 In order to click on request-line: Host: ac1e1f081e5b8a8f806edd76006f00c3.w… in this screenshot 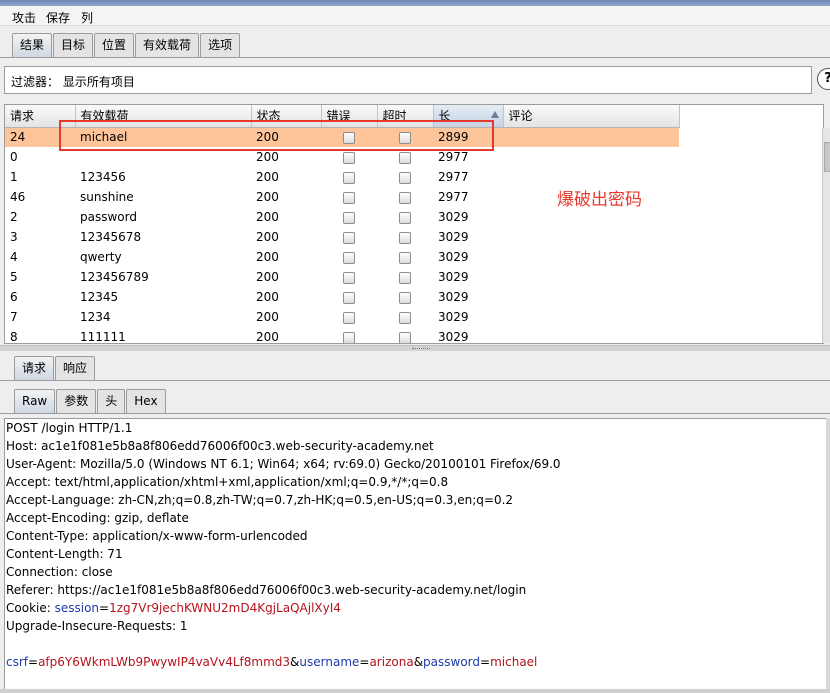, I will do `click(220, 446)`.